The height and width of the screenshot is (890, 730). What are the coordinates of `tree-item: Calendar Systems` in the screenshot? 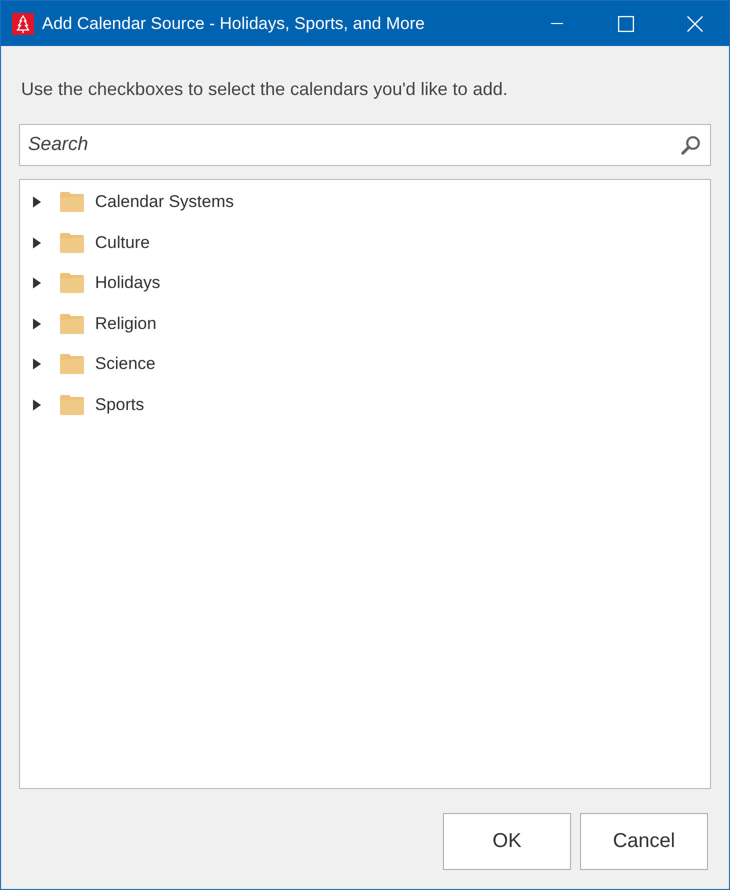 It's located at (365, 202).